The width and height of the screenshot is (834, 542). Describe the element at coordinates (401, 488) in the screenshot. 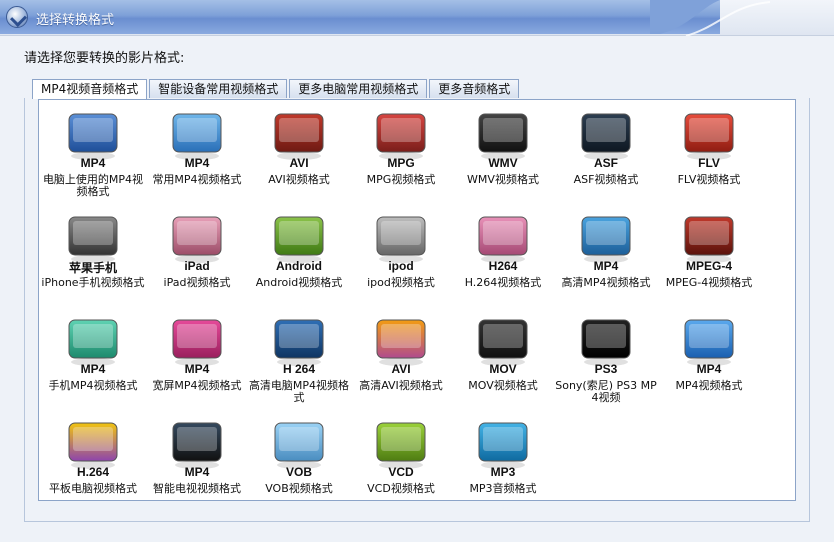

I see `format-caption: VCD视频格式` at that location.